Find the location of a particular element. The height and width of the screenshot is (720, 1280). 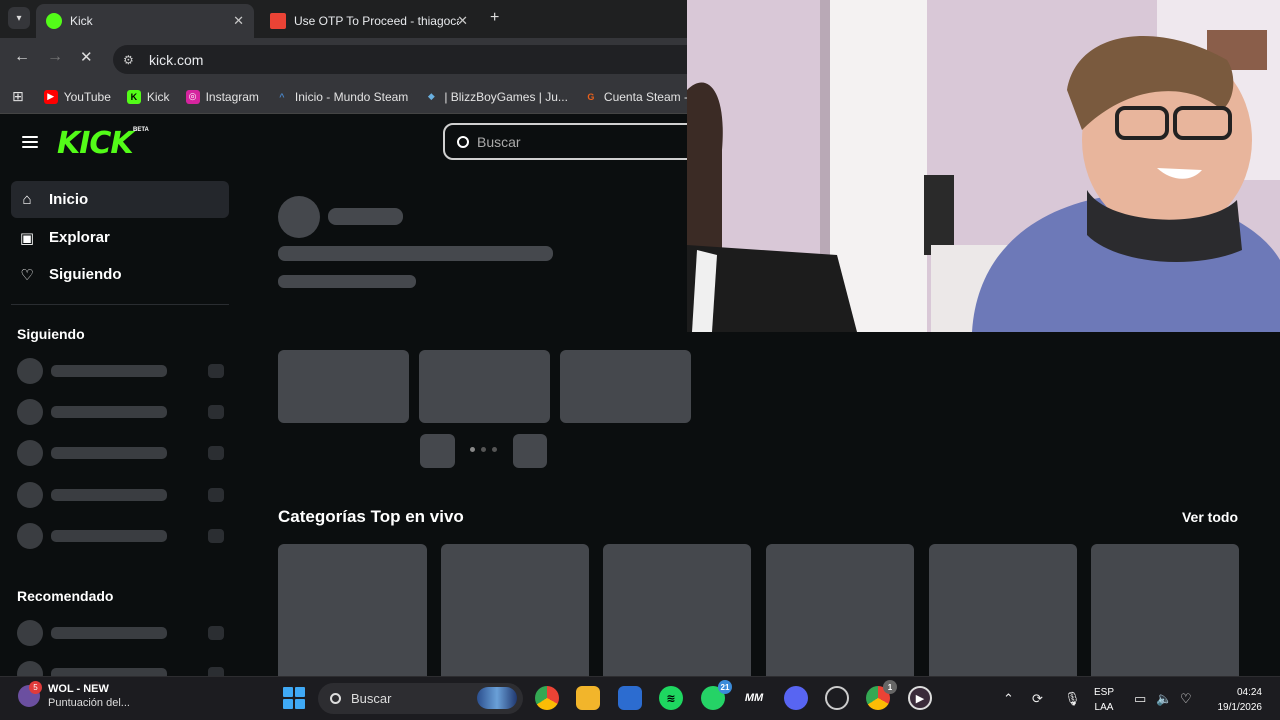

windows-start-icon is located at coordinates (294, 698).